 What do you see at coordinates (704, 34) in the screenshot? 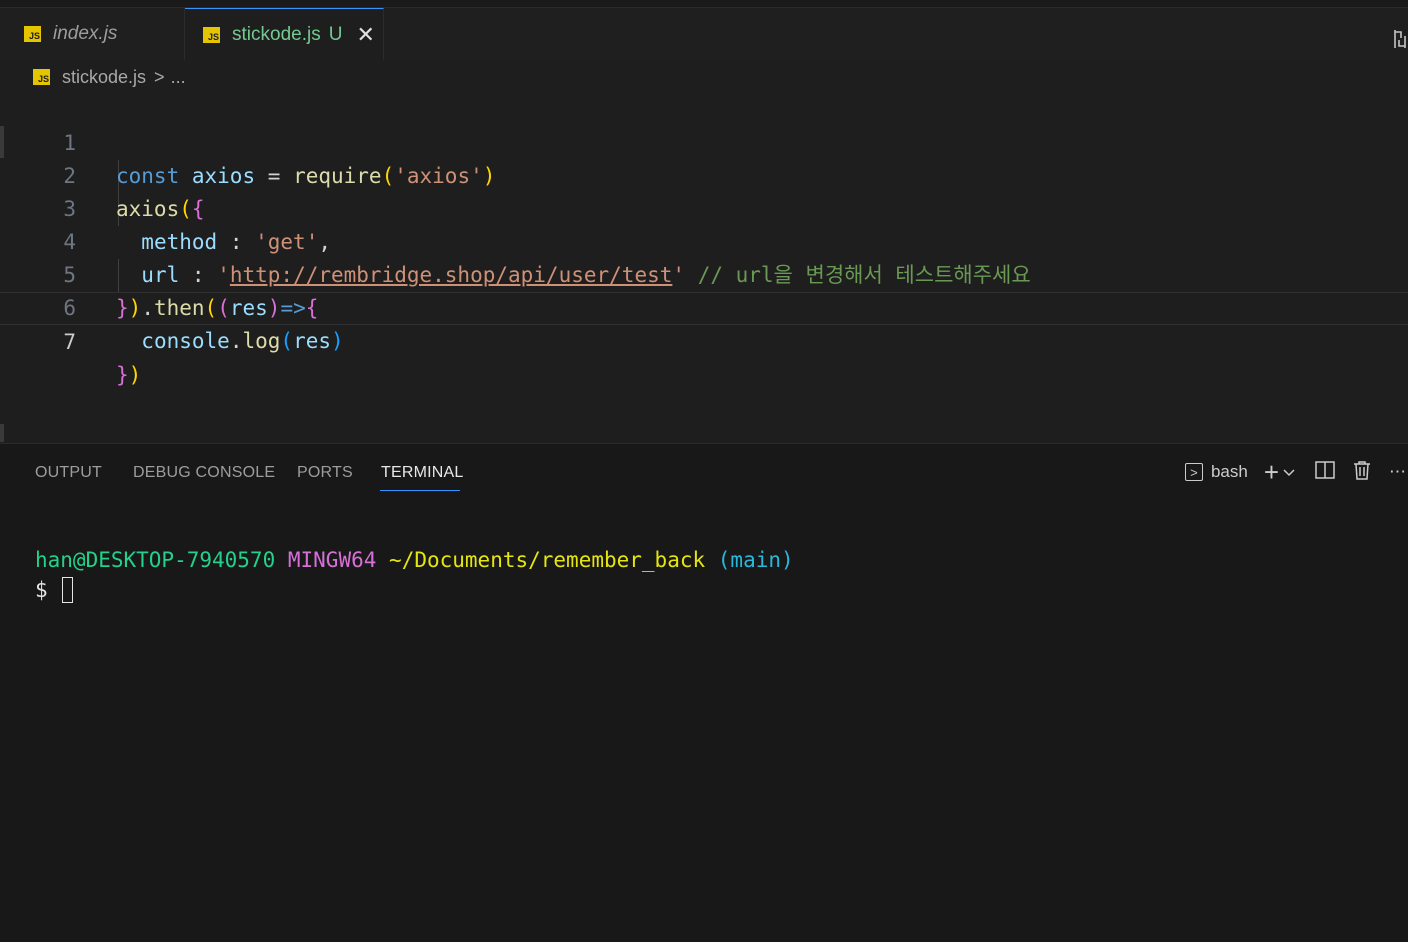
I see `editor-tab-bar: JS index.js JS stickode.js U ✕` at bounding box center [704, 34].